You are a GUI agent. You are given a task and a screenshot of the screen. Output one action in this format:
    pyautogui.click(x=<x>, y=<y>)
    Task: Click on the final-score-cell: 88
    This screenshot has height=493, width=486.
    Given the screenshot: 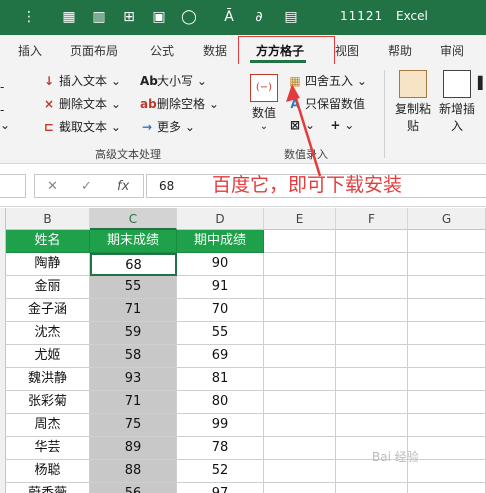 What is the action you would take?
    pyautogui.click(x=133, y=471)
    